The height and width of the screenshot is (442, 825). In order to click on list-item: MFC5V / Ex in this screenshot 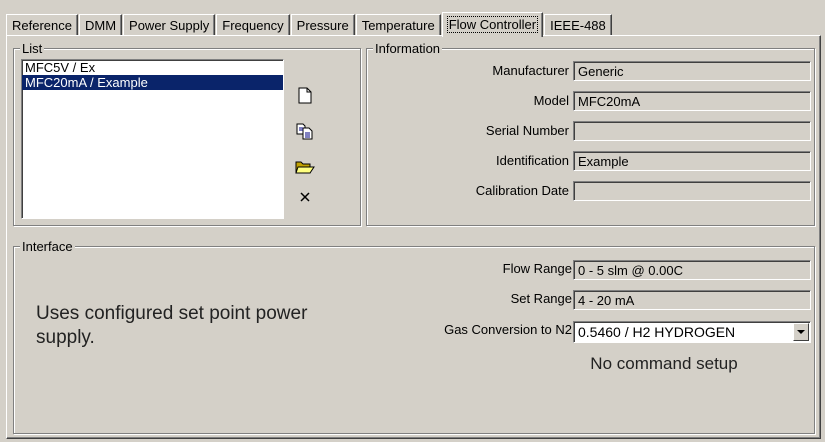, I will do `click(152, 67)`.